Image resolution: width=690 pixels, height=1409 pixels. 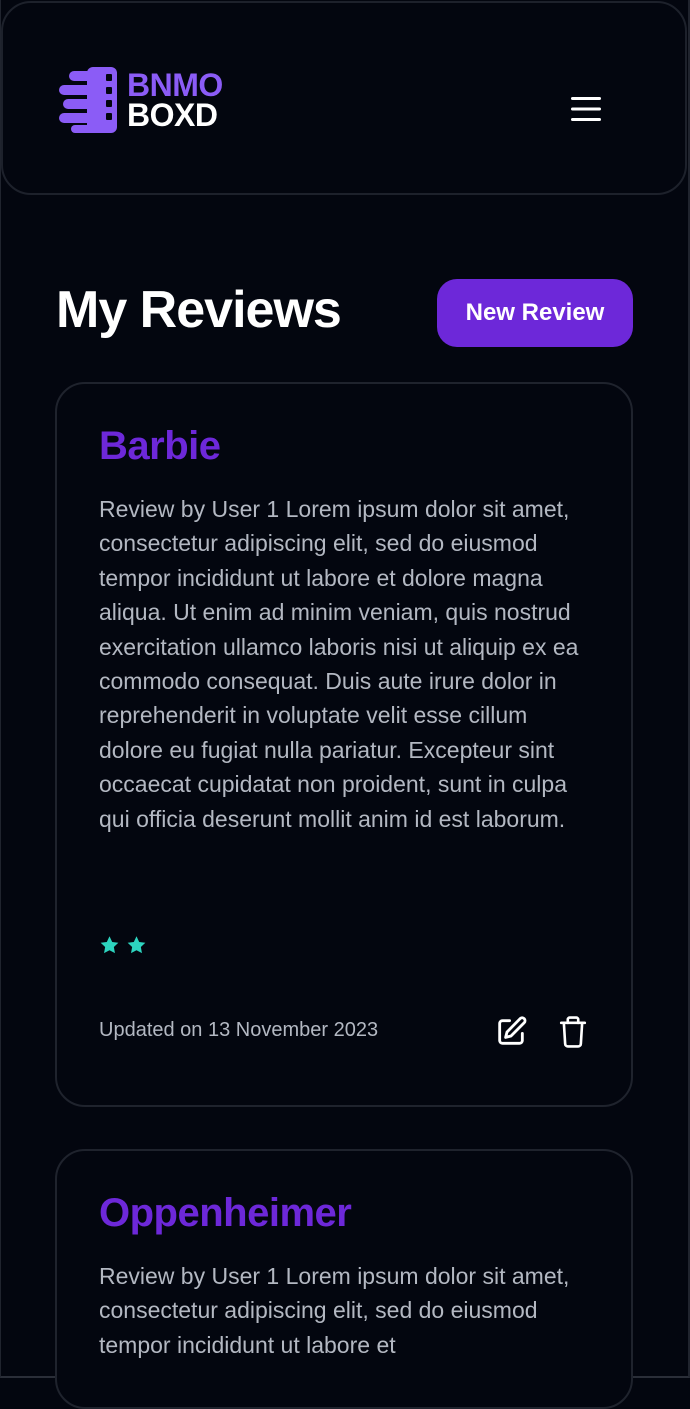 What do you see at coordinates (88, 100) in the screenshot?
I see `film-logo-icon` at bounding box center [88, 100].